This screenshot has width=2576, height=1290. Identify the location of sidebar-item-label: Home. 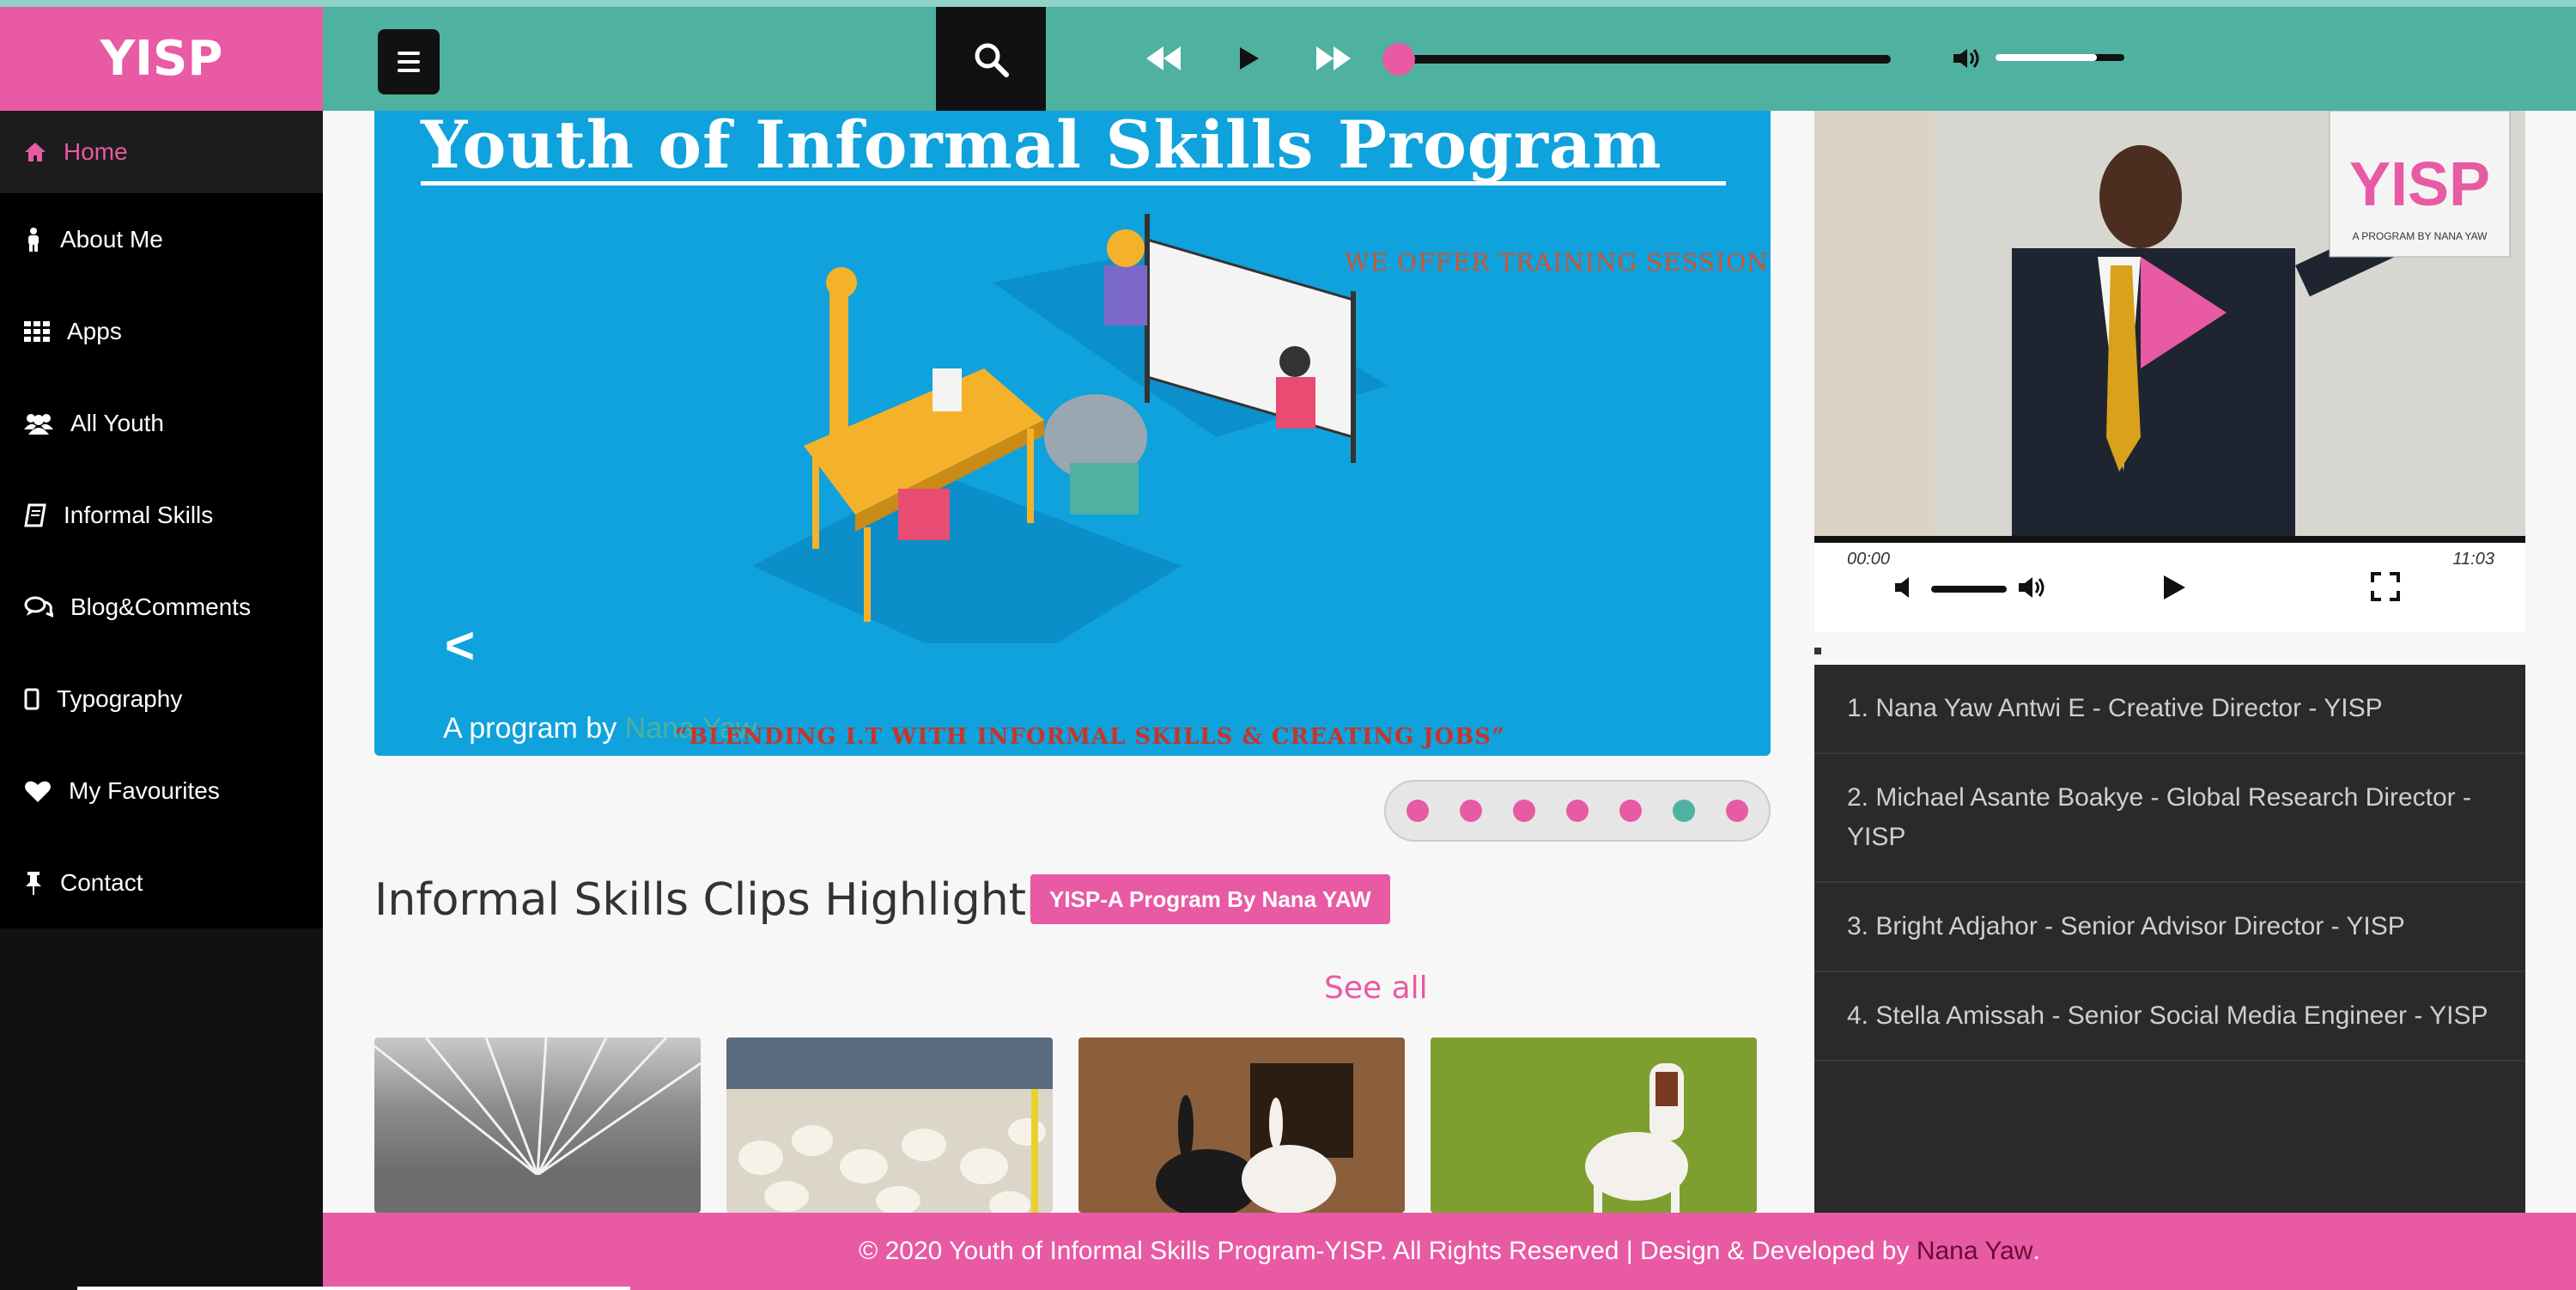
(96, 151).